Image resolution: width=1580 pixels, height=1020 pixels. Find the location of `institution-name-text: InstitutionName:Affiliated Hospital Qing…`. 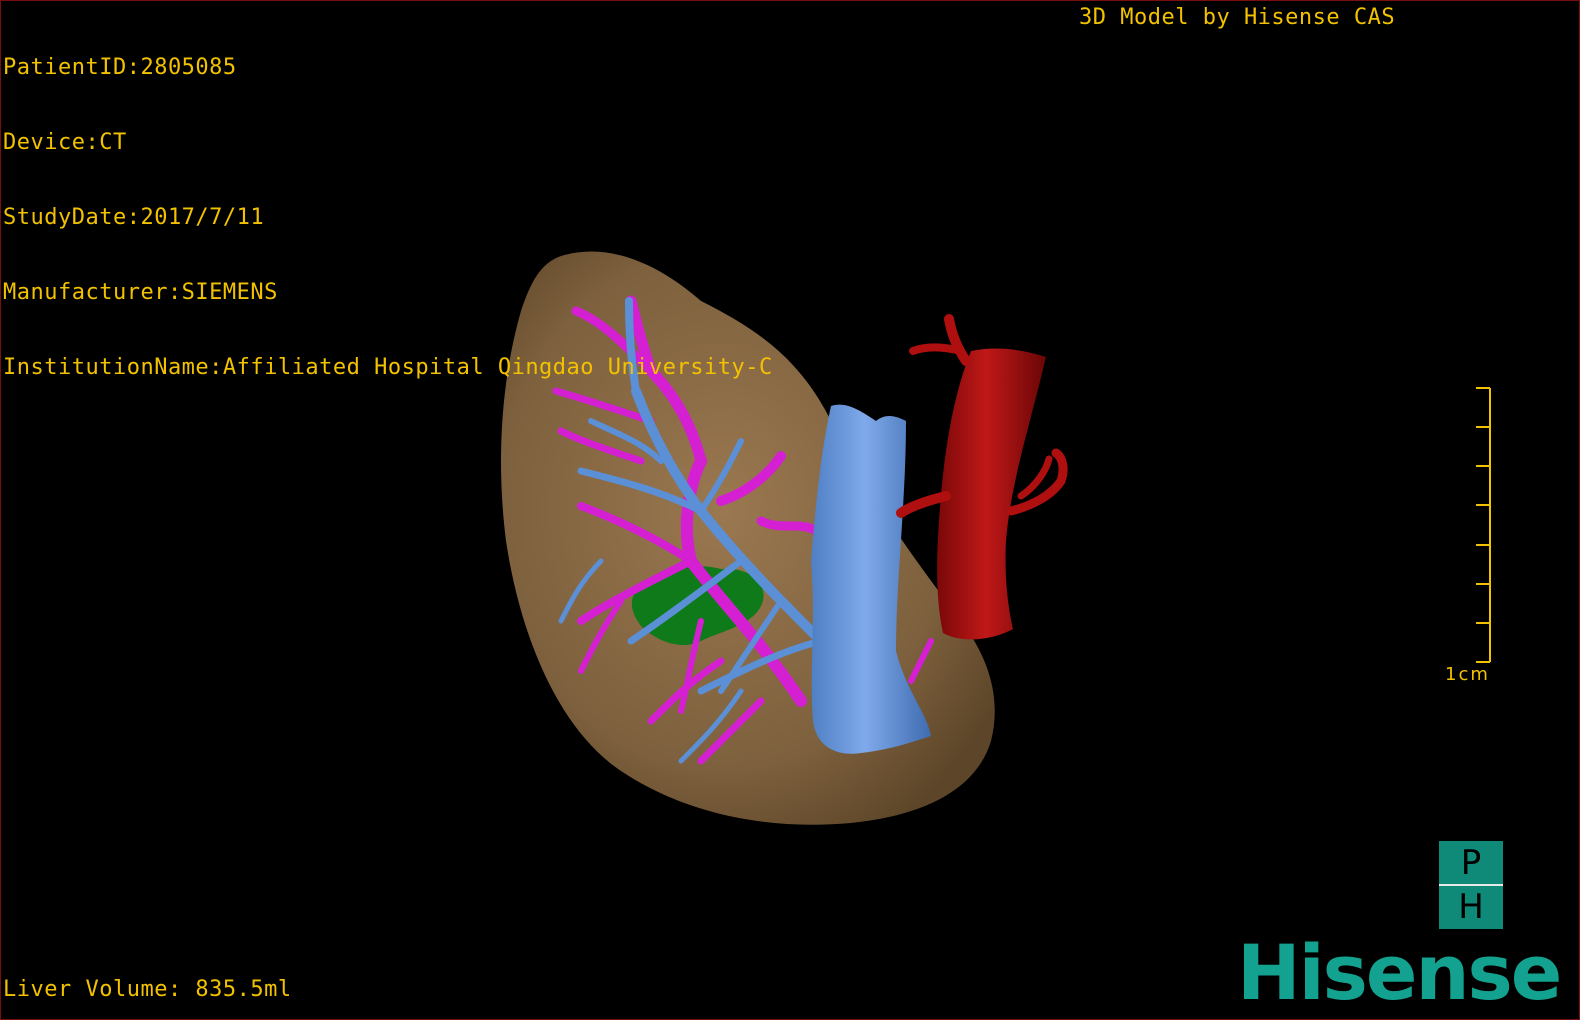

institution-name-text: InstitutionName:Affiliated Hospital Qing… is located at coordinates (388, 367).